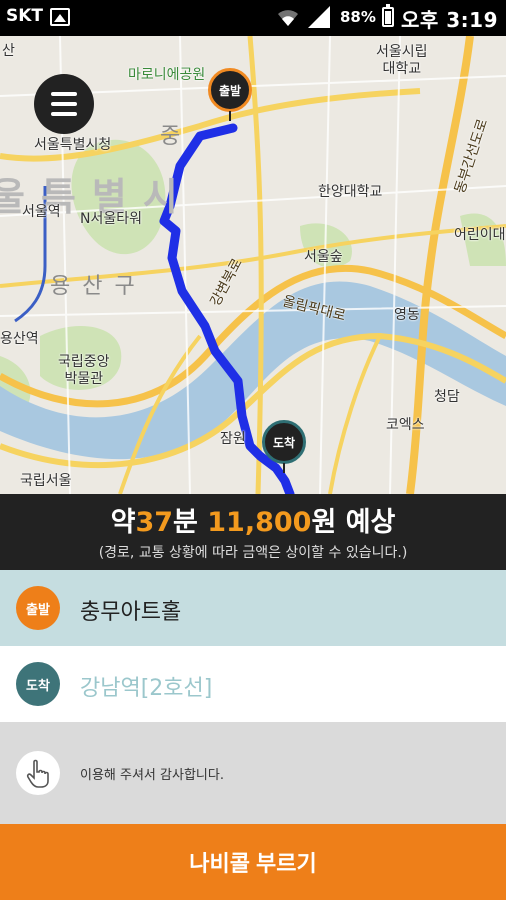 The width and height of the screenshot is (506, 900). I want to click on clock: 오후 3:19, so click(449, 20).